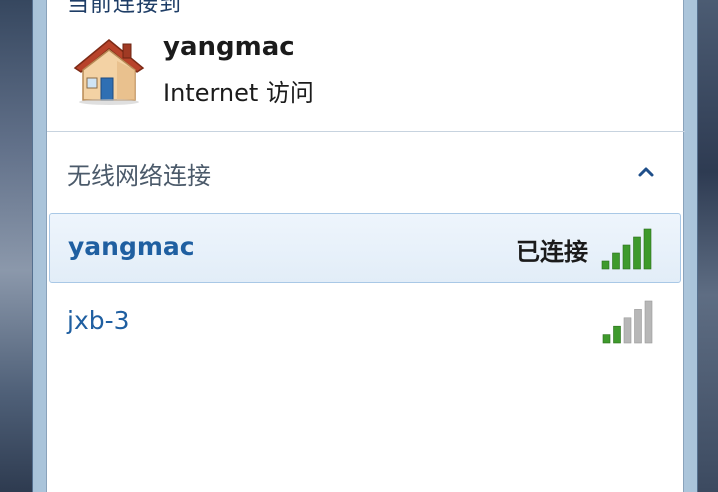 This screenshot has width=718, height=492. What do you see at coordinates (552, 252) in the screenshot?
I see `connection-status: 已连接` at bounding box center [552, 252].